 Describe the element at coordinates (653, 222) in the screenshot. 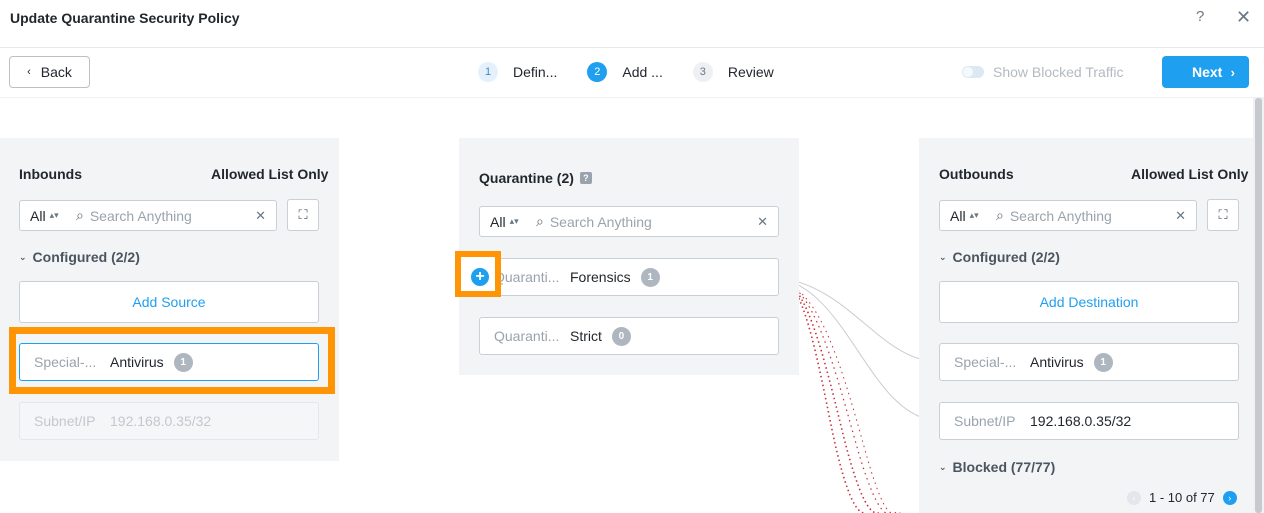

I see `quarantine-search-input: Search Anything` at that location.